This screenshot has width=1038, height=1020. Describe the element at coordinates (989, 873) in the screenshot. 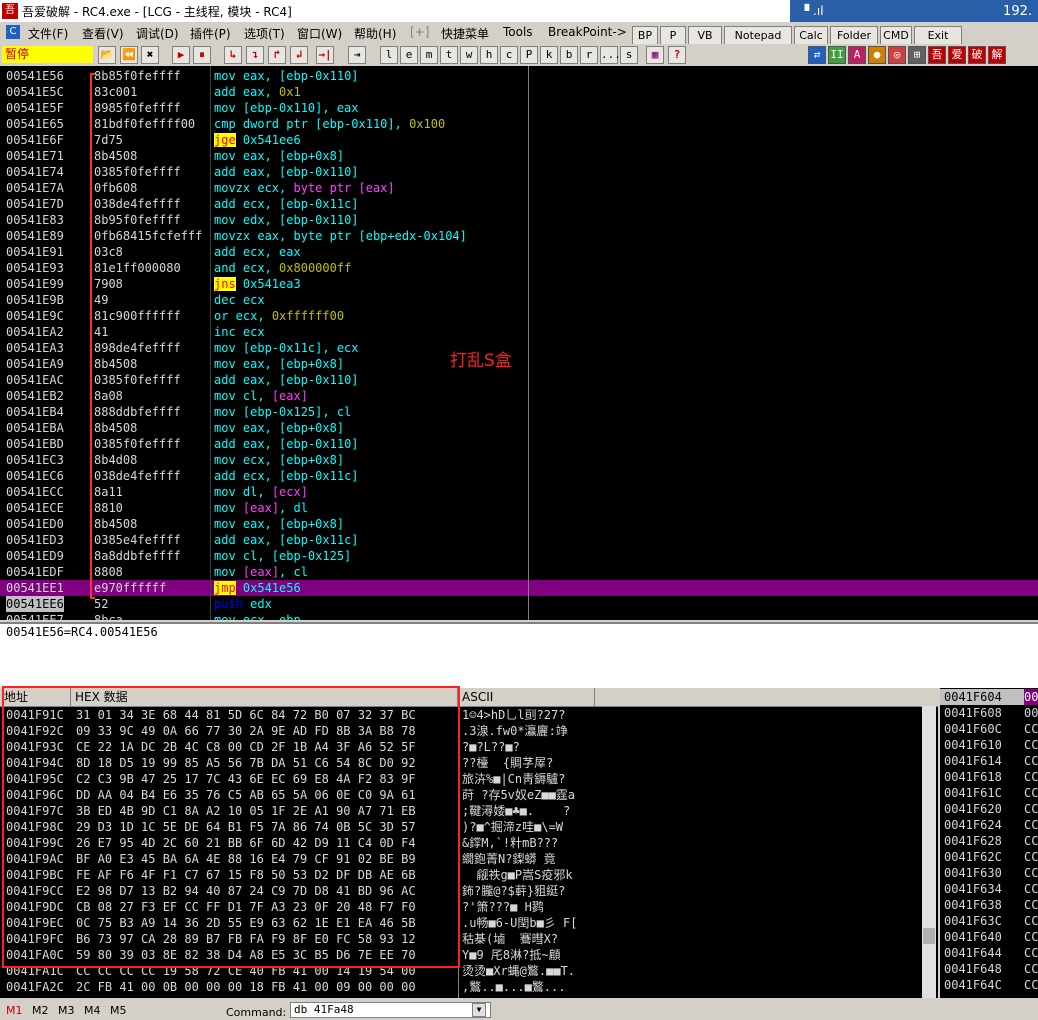

I see `stack-row: 0041F630 CC` at that location.